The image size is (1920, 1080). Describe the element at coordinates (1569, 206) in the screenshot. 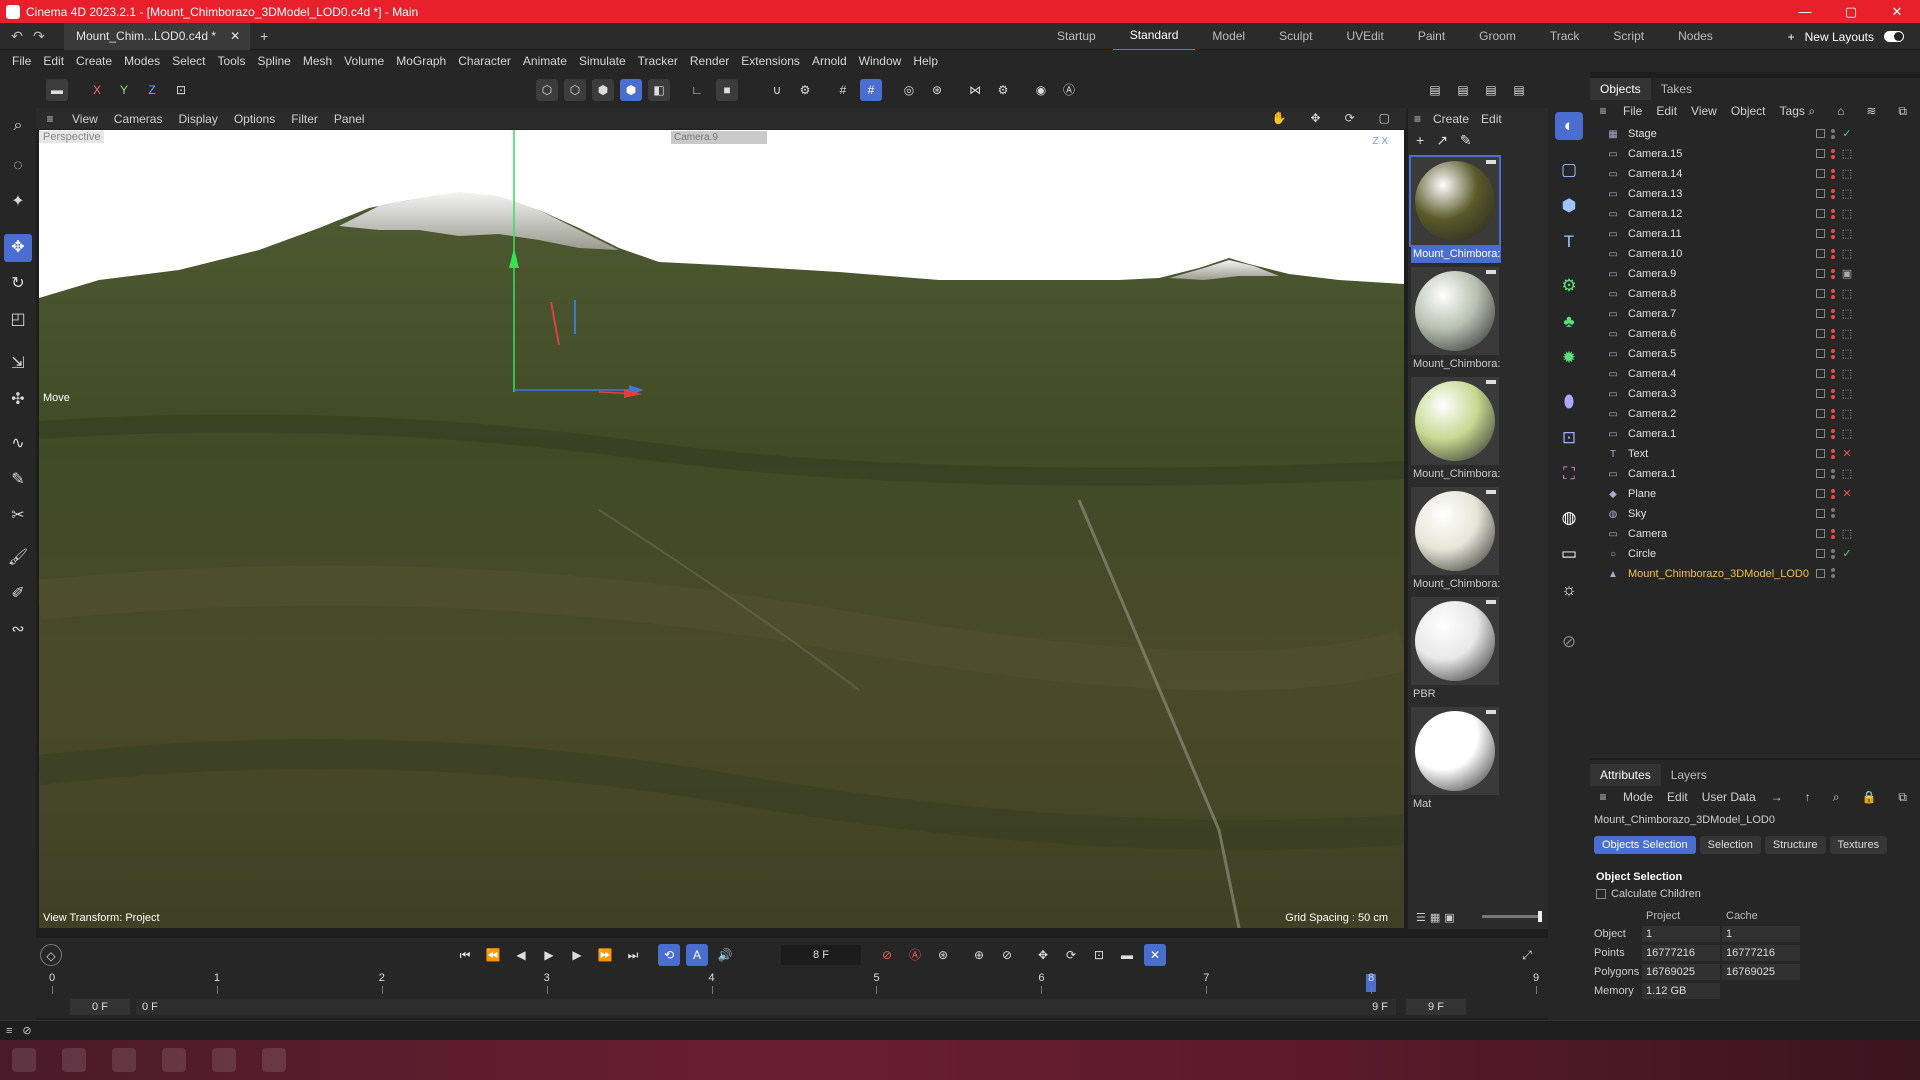

I see `cube-icon: ⬢` at that location.